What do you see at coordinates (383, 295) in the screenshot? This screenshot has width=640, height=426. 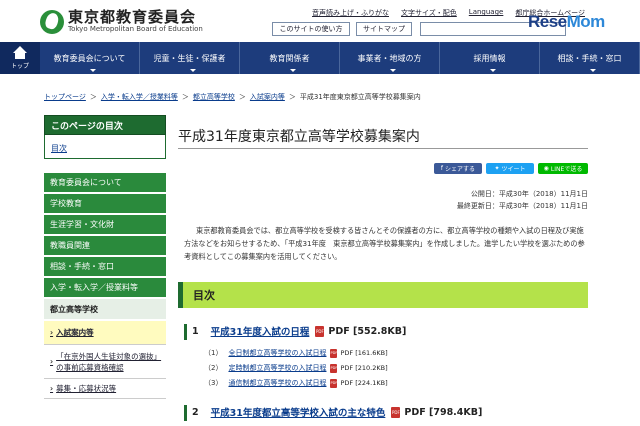 I see `toc-heading-bar: 目次` at bounding box center [383, 295].